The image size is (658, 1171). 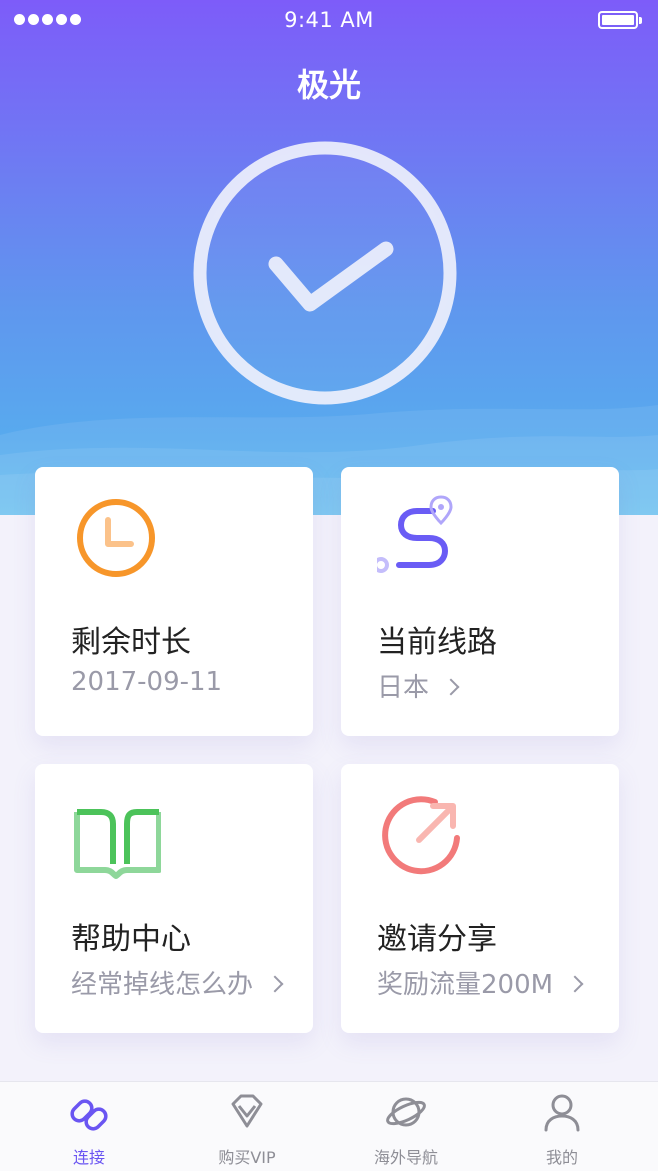 I want to click on connect-clock-button, so click(x=325, y=275).